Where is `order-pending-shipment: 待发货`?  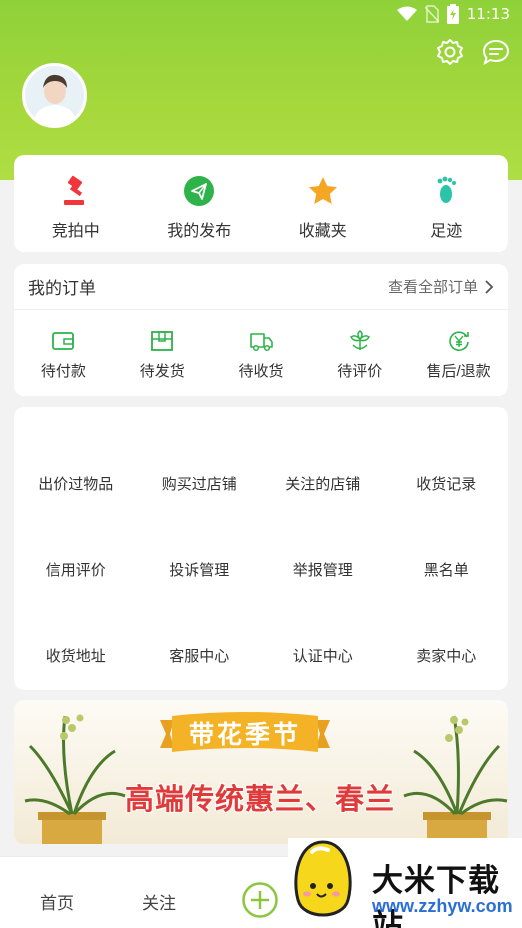 order-pending-shipment: 待发货 is located at coordinates (162, 353).